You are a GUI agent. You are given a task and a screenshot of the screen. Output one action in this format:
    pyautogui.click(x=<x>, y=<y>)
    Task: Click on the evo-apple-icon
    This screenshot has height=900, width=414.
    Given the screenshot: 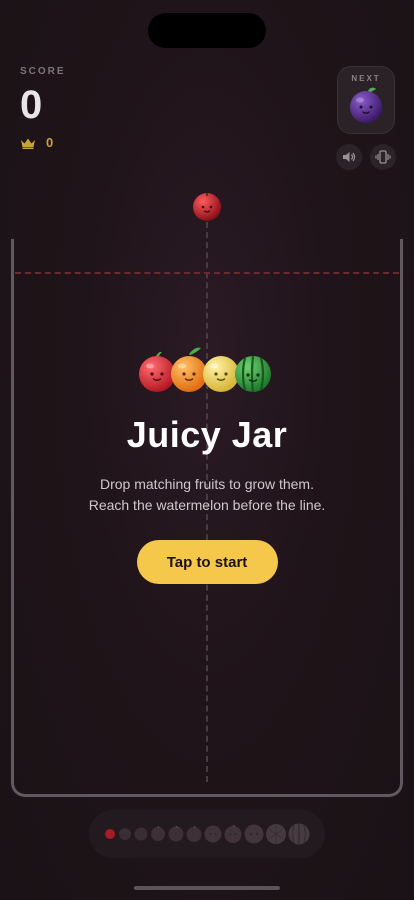 What is the action you would take?
    pyautogui.click(x=194, y=834)
    